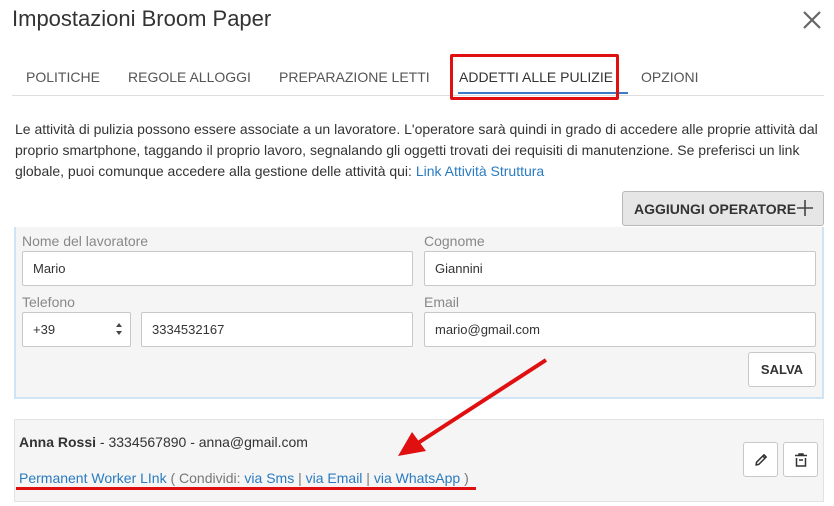 The image size is (834, 506). I want to click on delete-worker-button, so click(800, 459).